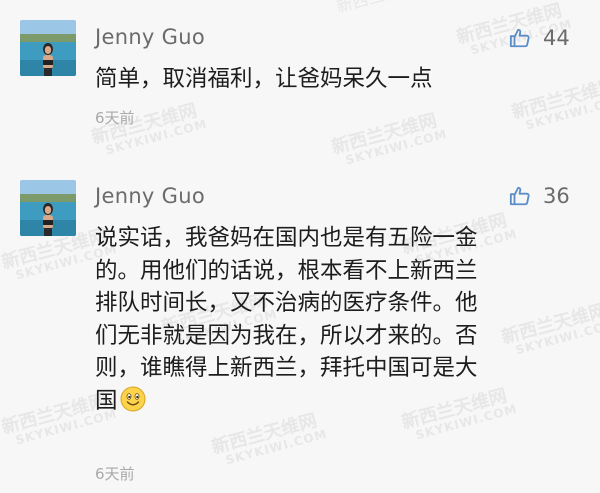  What do you see at coordinates (48, 208) in the screenshot?
I see `avatar` at bounding box center [48, 208].